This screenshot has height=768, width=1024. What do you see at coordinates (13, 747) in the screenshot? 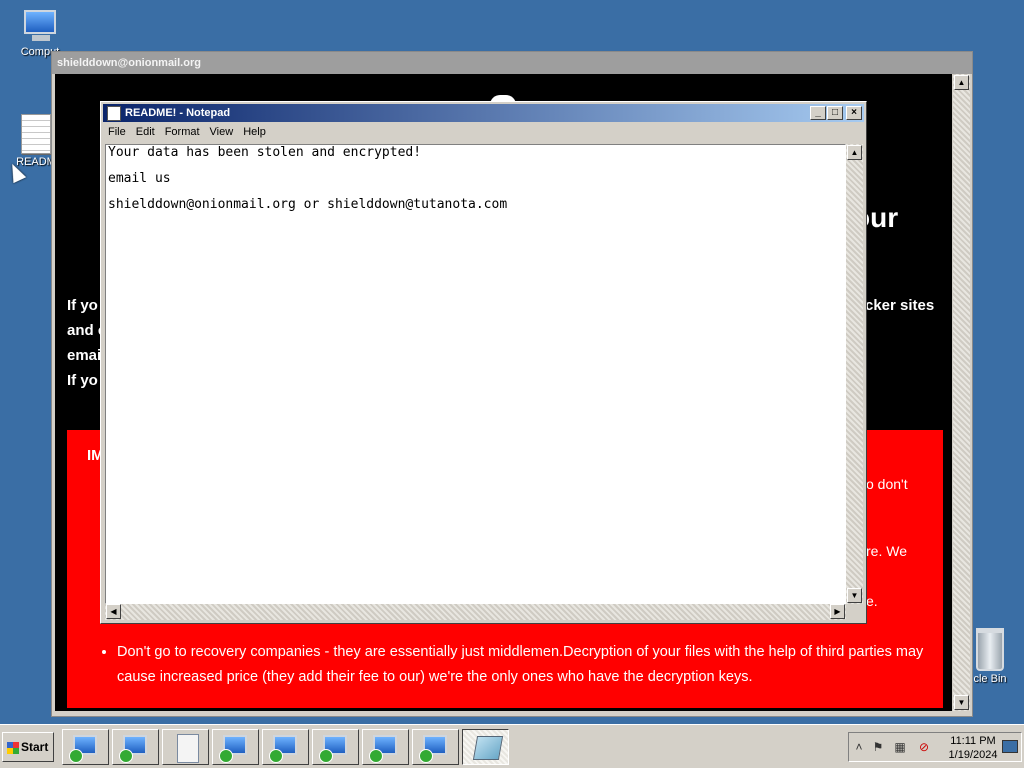
I see `windows-logo-icon` at bounding box center [13, 747].